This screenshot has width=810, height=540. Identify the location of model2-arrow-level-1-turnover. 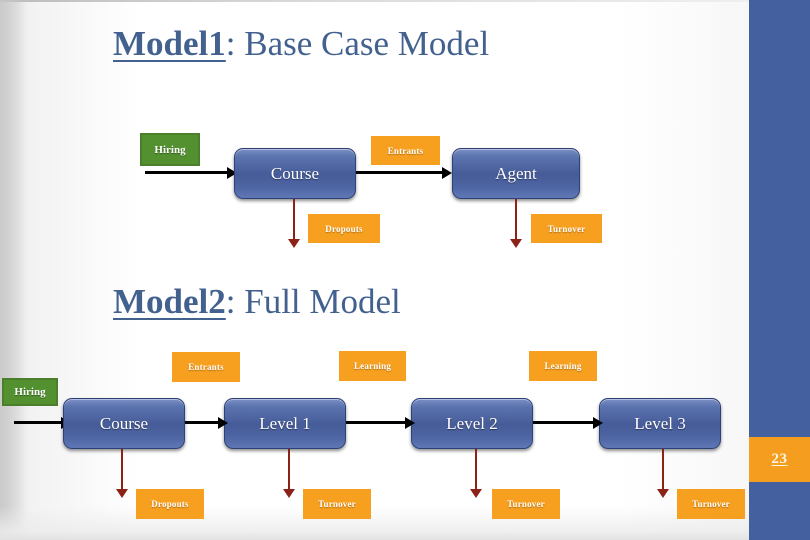
(289, 473).